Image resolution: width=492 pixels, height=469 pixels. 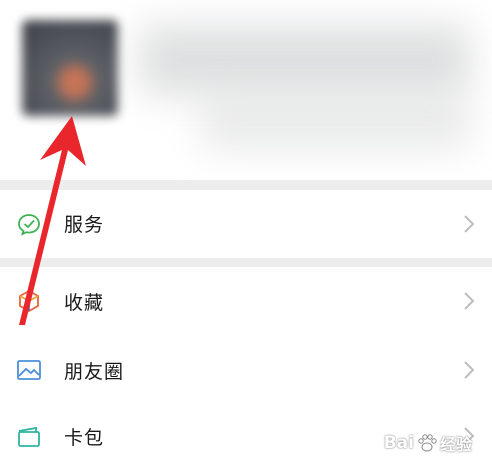 What do you see at coordinates (246, 224) in the screenshot?
I see `menu-item-services: 服务` at bounding box center [246, 224].